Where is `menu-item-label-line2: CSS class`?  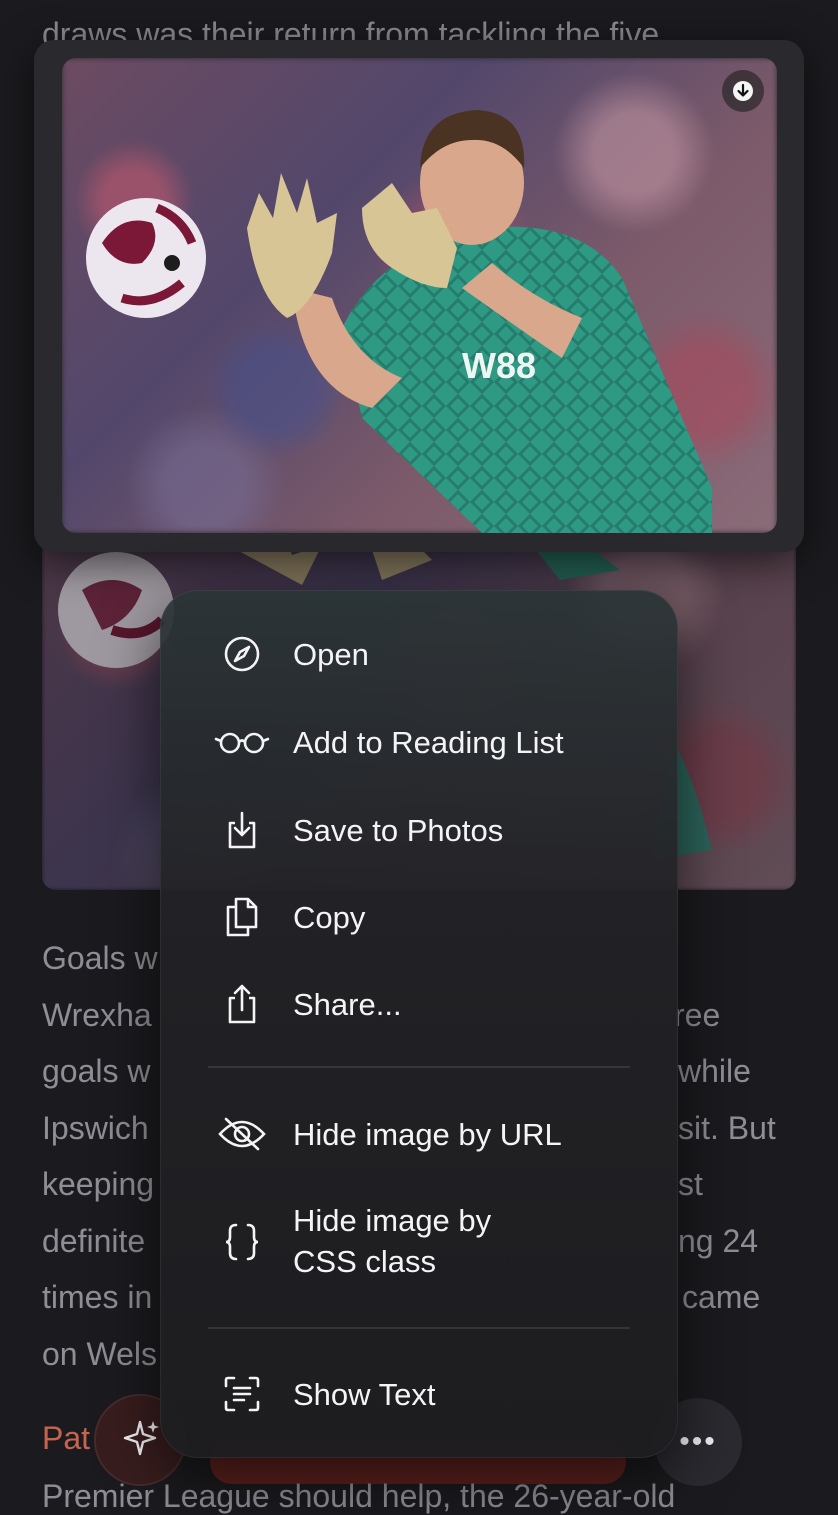 menu-item-label-line2: CSS class is located at coordinates (364, 1261).